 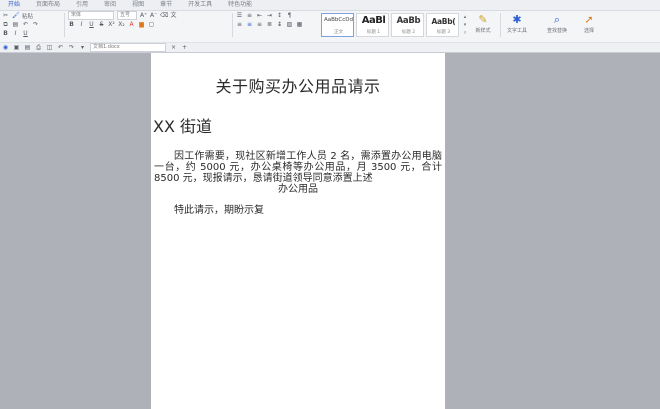 I want to click on tab-review: 审阅, so click(x=110, y=5).